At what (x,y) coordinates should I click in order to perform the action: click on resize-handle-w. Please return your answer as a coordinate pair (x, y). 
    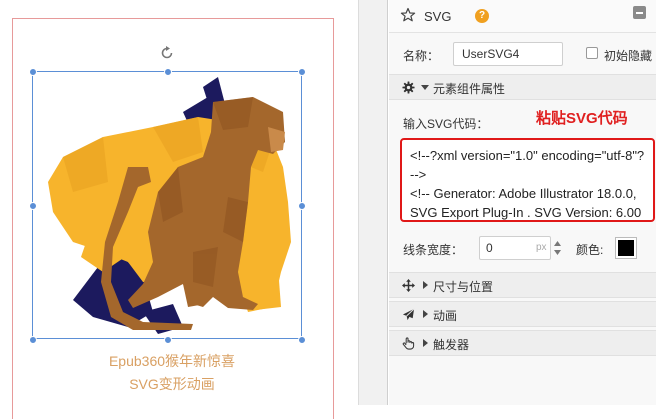
    Looking at the image, I should click on (33, 206).